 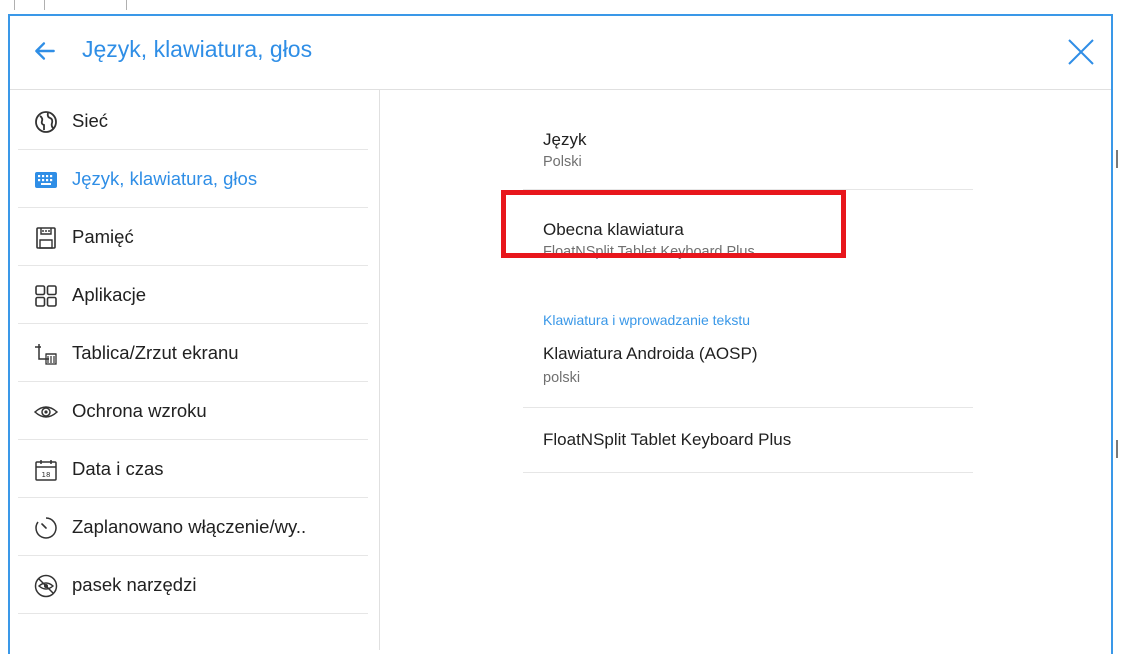 I want to click on sidebar-item-date-time: 18 Data i czas, so click(x=193, y=469).